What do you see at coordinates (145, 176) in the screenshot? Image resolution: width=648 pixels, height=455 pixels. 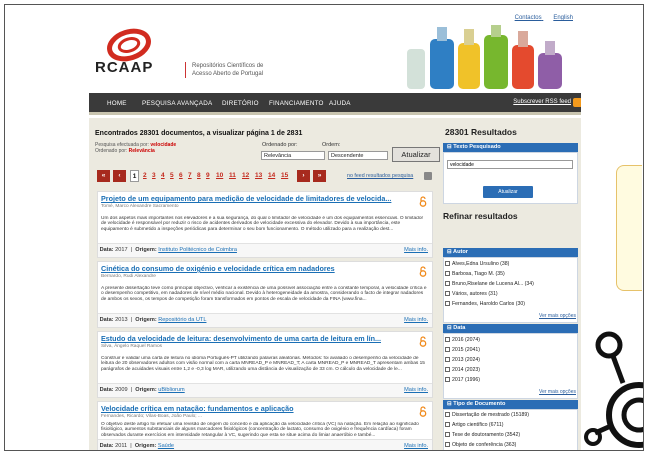 I see `pager-page-2: 2` at bounding box center [145, 176].